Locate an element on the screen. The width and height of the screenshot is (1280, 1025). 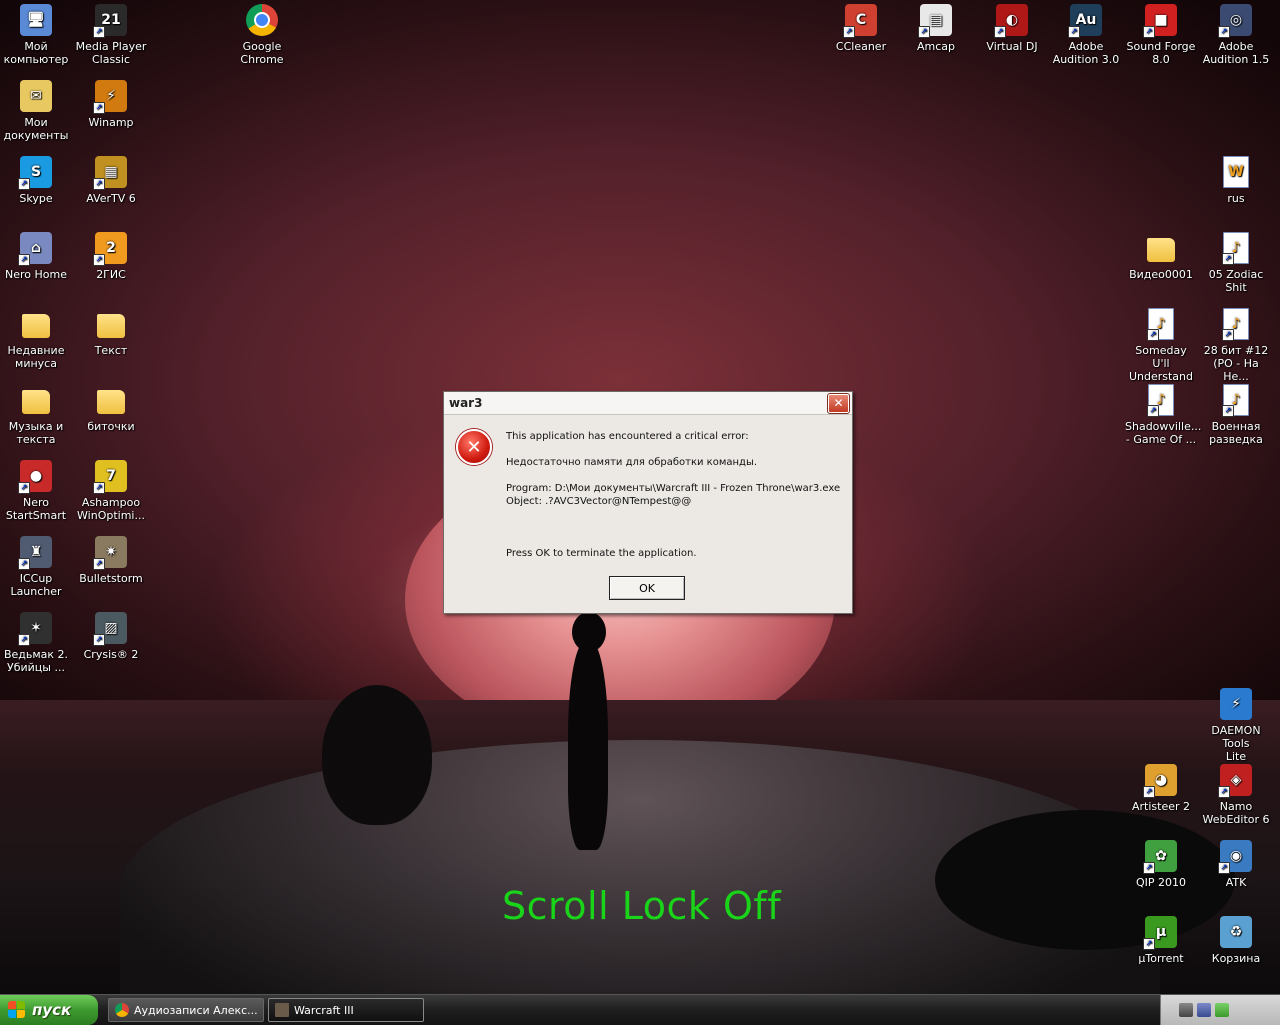
desktop-icon-adobe-audition-3-0: Au ↗ Adobe Audition 3.0 is located at coordinates (1086, 34).